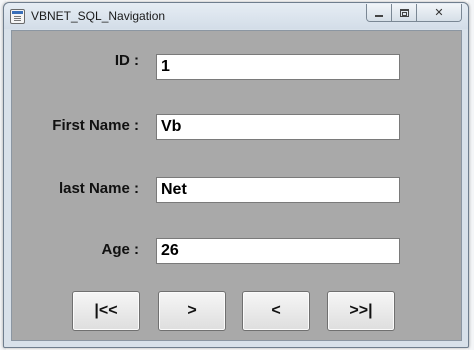 The height and width of the screenshot is (350, 474). I want to click on maximize-icon, so click(404, 12).